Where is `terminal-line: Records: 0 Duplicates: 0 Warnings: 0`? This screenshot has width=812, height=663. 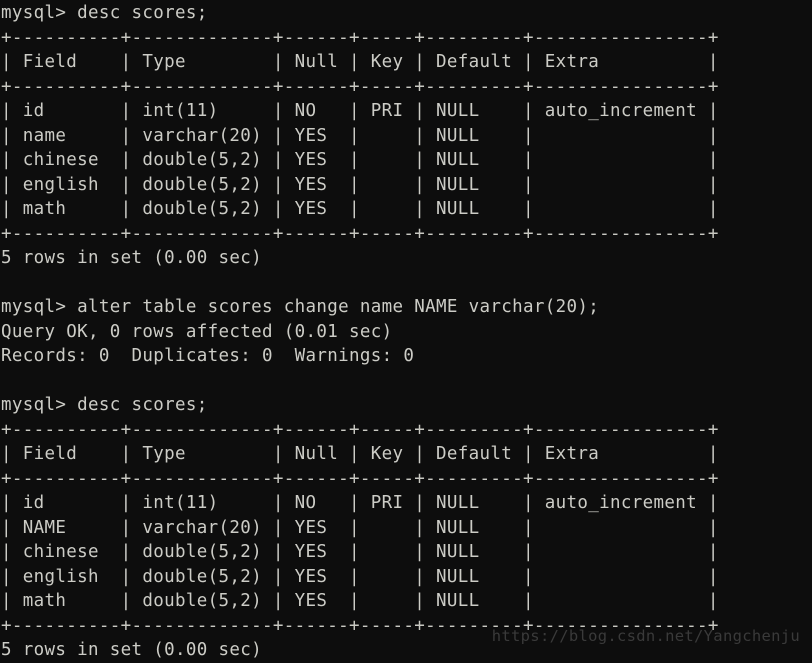
terminal-line: Records: 0 Duplicates: 0 Warnings: 0 is located at coordinates (208, 356).